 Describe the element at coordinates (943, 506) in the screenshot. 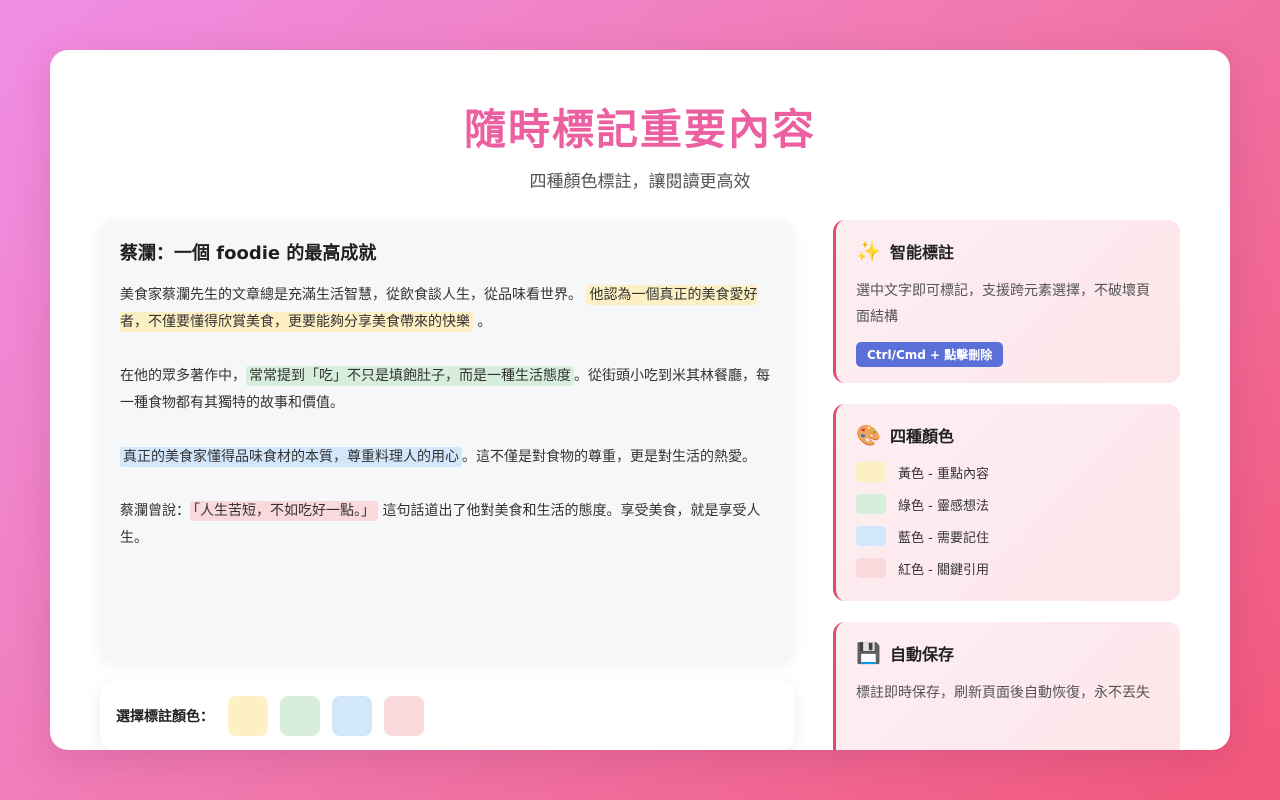

I see `color-legend-label: 綠色 - 靈感想法` at that location.